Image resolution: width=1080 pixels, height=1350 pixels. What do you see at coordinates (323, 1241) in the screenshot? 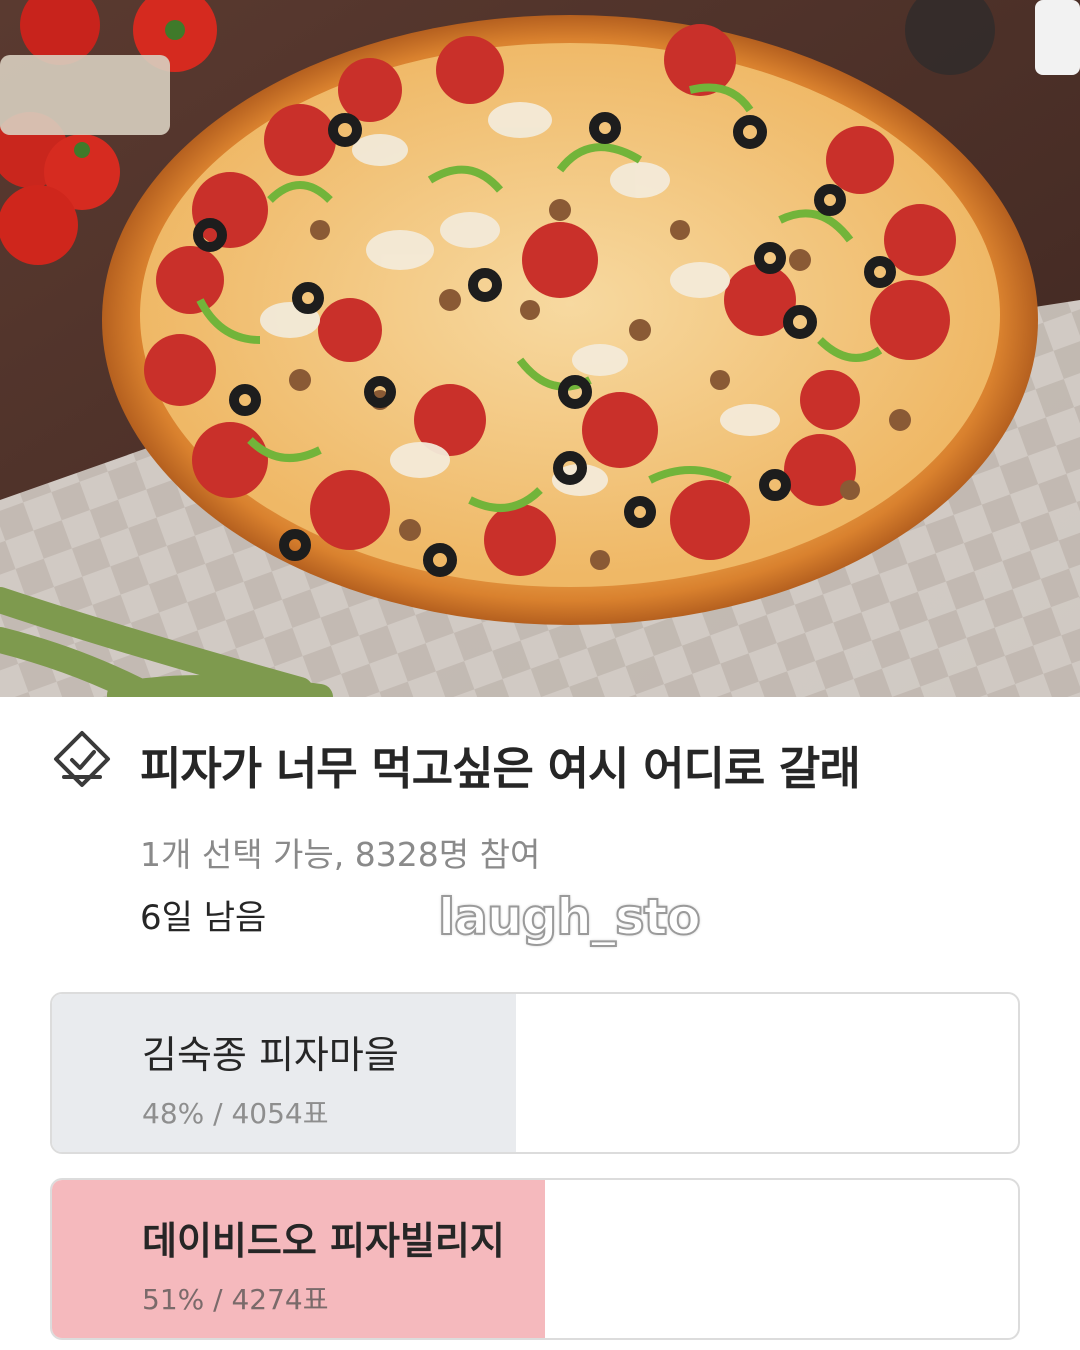
I see `poll-option-label: 데이비드오 피자빌리지` at bounding box center [323, 1241].